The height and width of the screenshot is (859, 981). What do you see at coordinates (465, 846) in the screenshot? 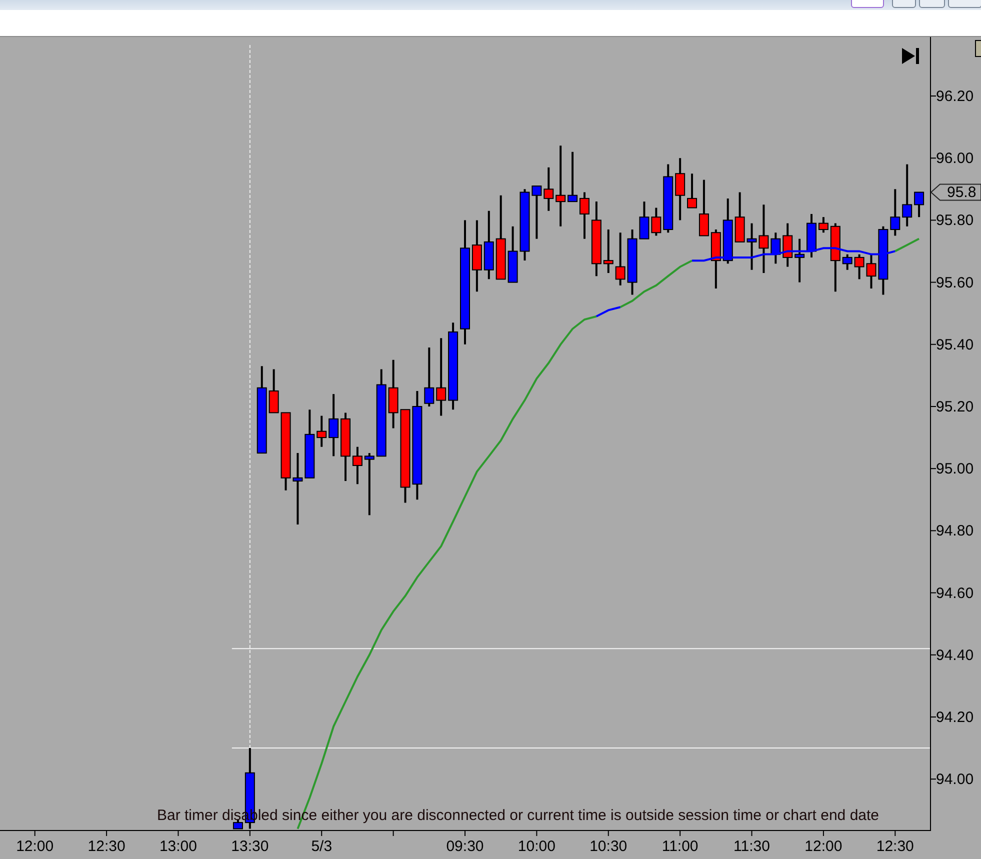
I see `time-axis-label: 09:30` at bounding box center [465, 846].